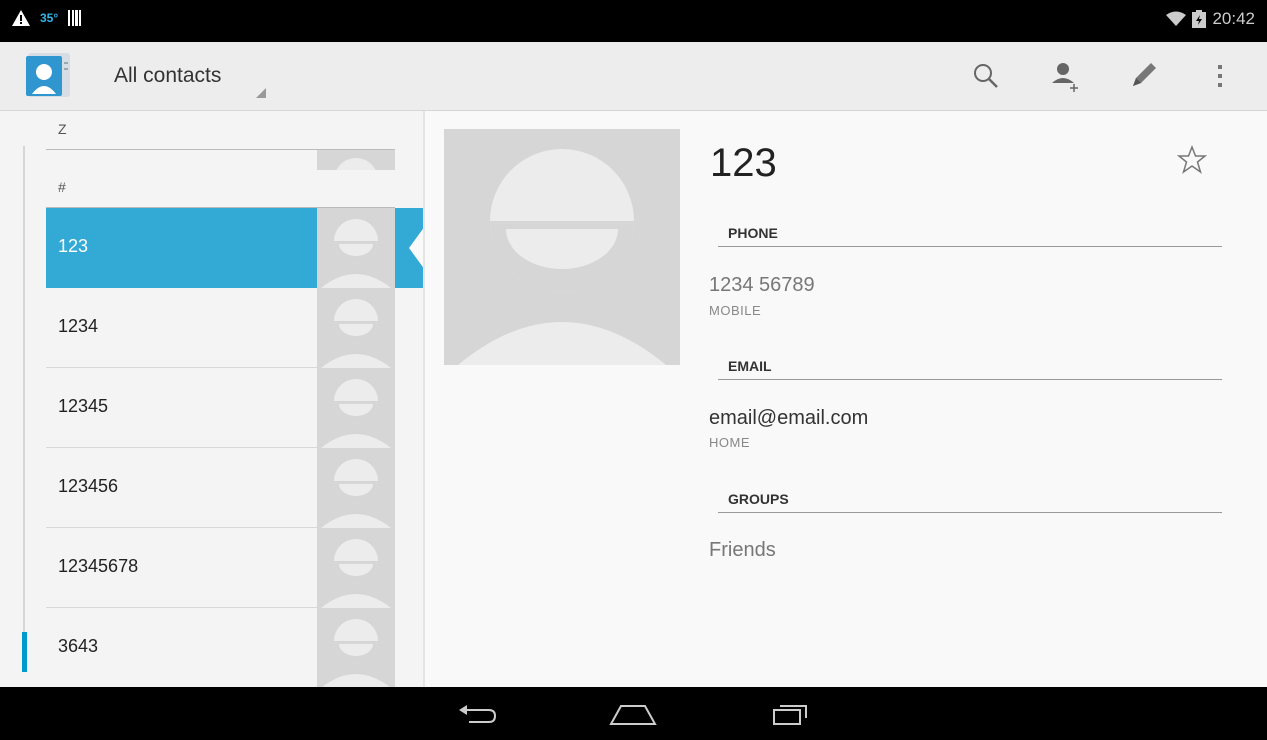 This screenshot has width=1267, height=740. I want to click on search-button, so click(986, 76).